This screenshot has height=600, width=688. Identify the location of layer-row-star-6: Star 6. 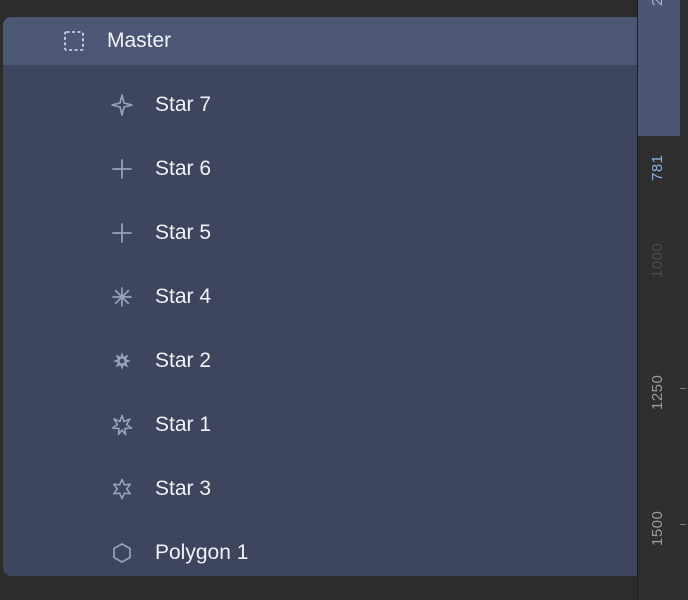
(320, 169).